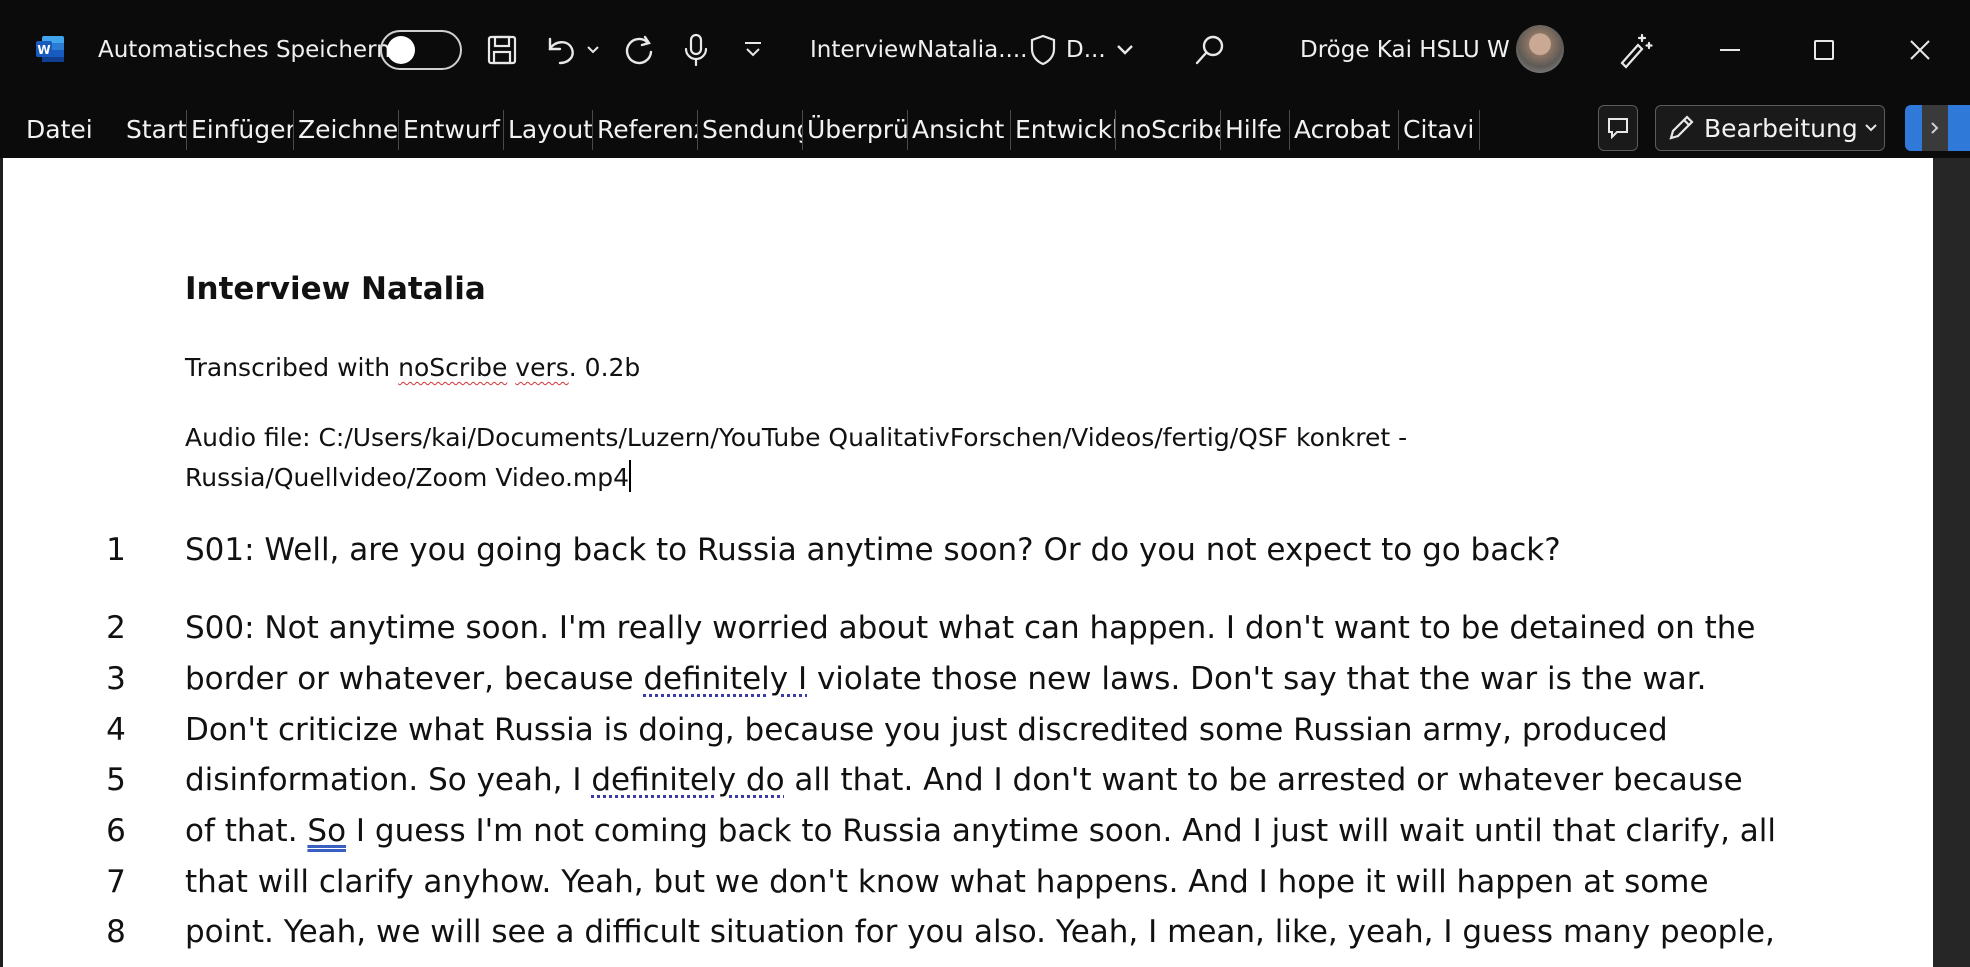  I want to click on grammar-flag: definitely do, so click(687, 780).